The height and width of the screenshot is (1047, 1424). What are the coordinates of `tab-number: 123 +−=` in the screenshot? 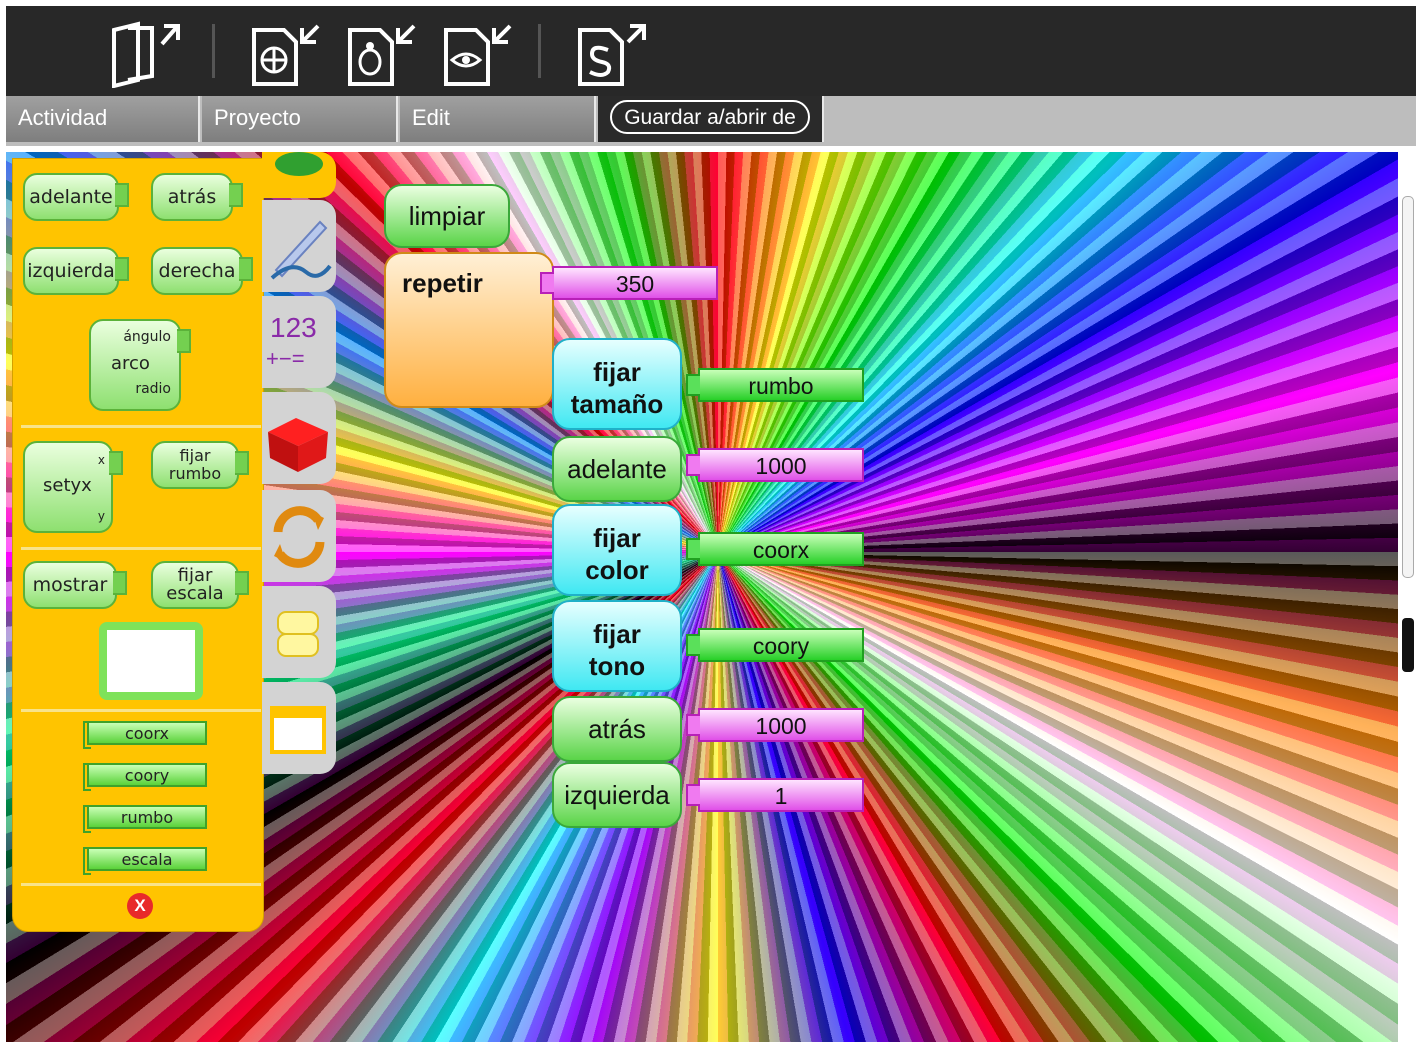 It's located at (299, 342).